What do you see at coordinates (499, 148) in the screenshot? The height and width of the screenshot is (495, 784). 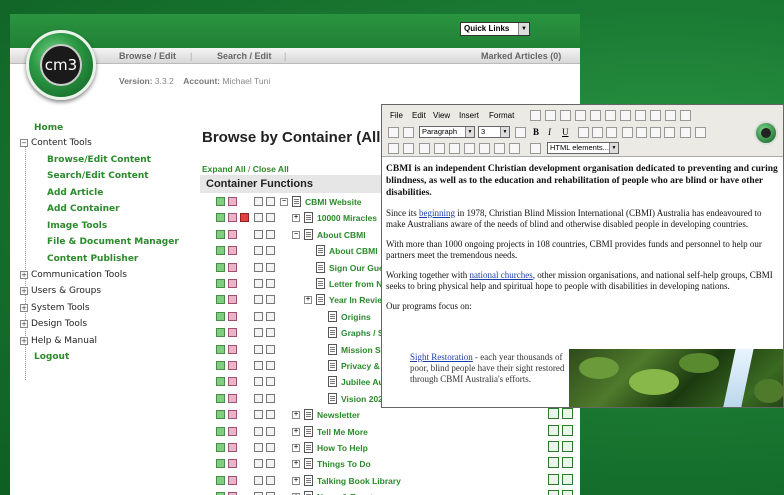 I see `merge-cell-icon` at bounding box center [499, 148].